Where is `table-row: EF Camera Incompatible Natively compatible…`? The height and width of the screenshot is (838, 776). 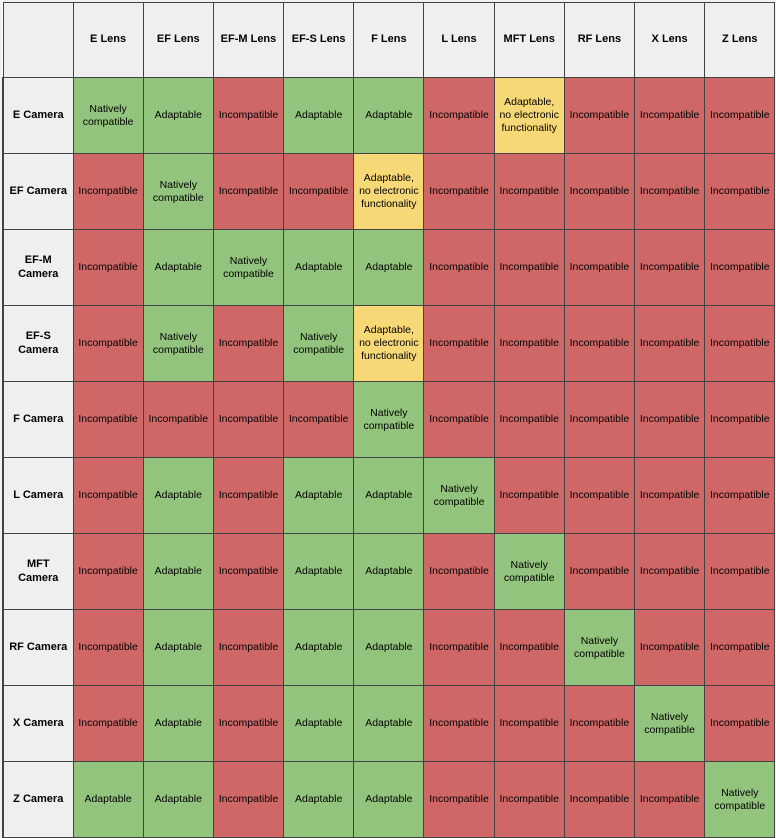 table-row: EF Camera Incompatible Natively compatible… is located at coordinates (389, 191).